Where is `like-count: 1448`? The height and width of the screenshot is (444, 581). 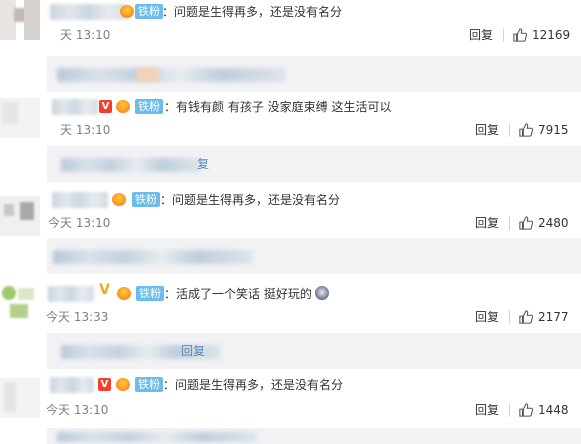 like-count: 1448 is located at coordinates (553, 410).